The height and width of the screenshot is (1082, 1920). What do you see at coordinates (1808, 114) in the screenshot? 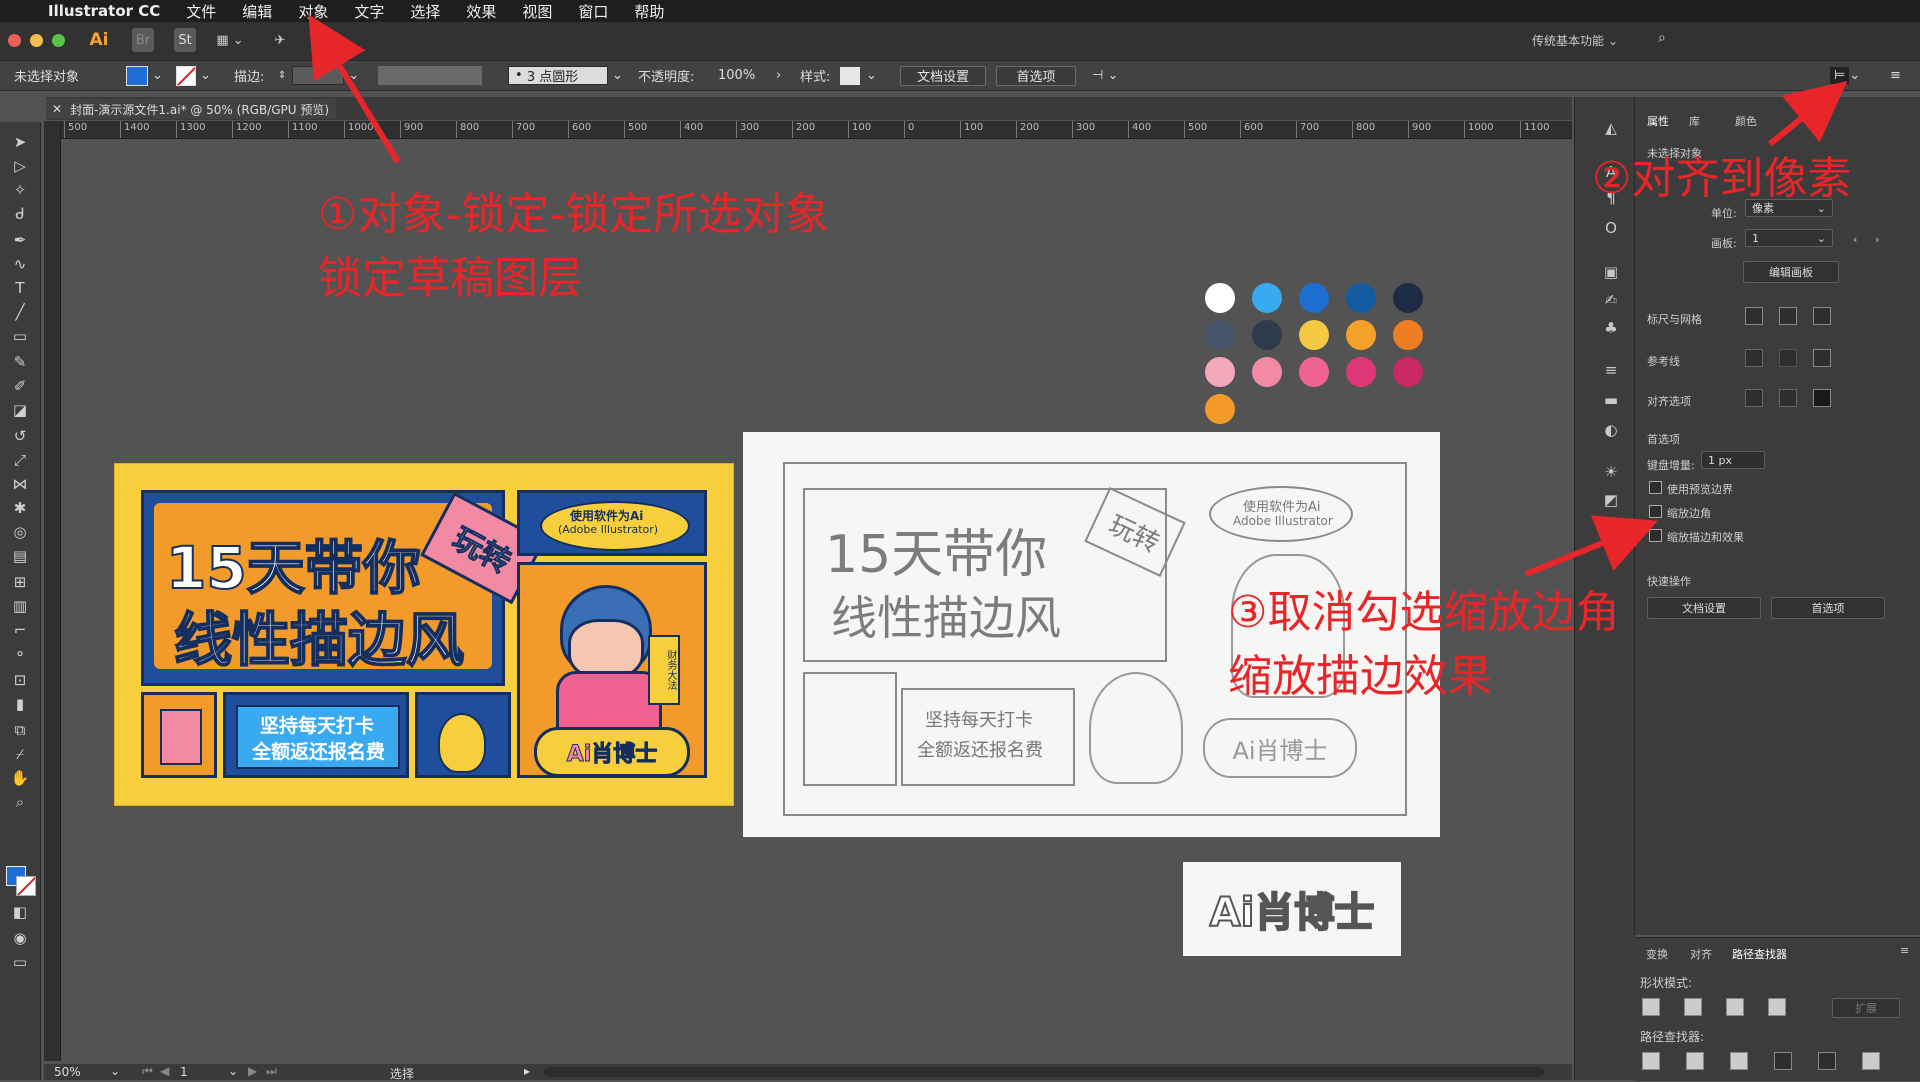
I see `arrow-to-snap-pixel` at bounding box center [1808, 114].